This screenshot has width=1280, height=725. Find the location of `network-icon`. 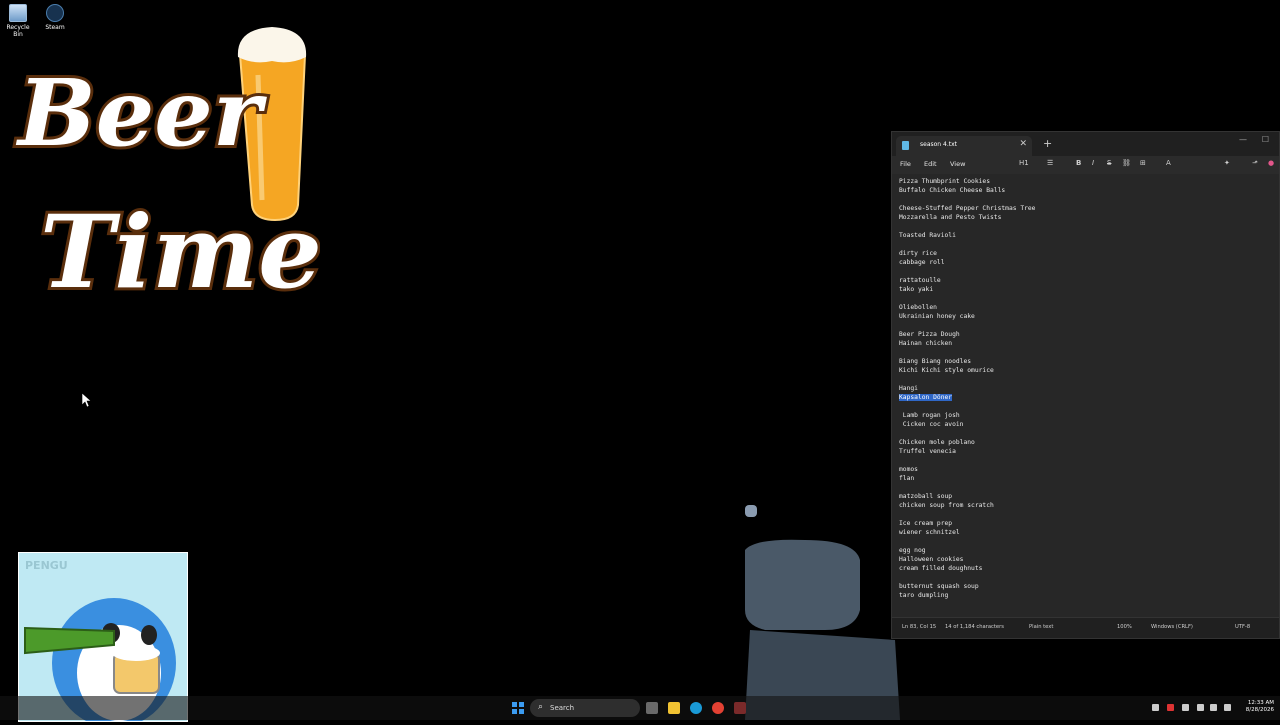

network-icon is located at coordinates (1227, 707).